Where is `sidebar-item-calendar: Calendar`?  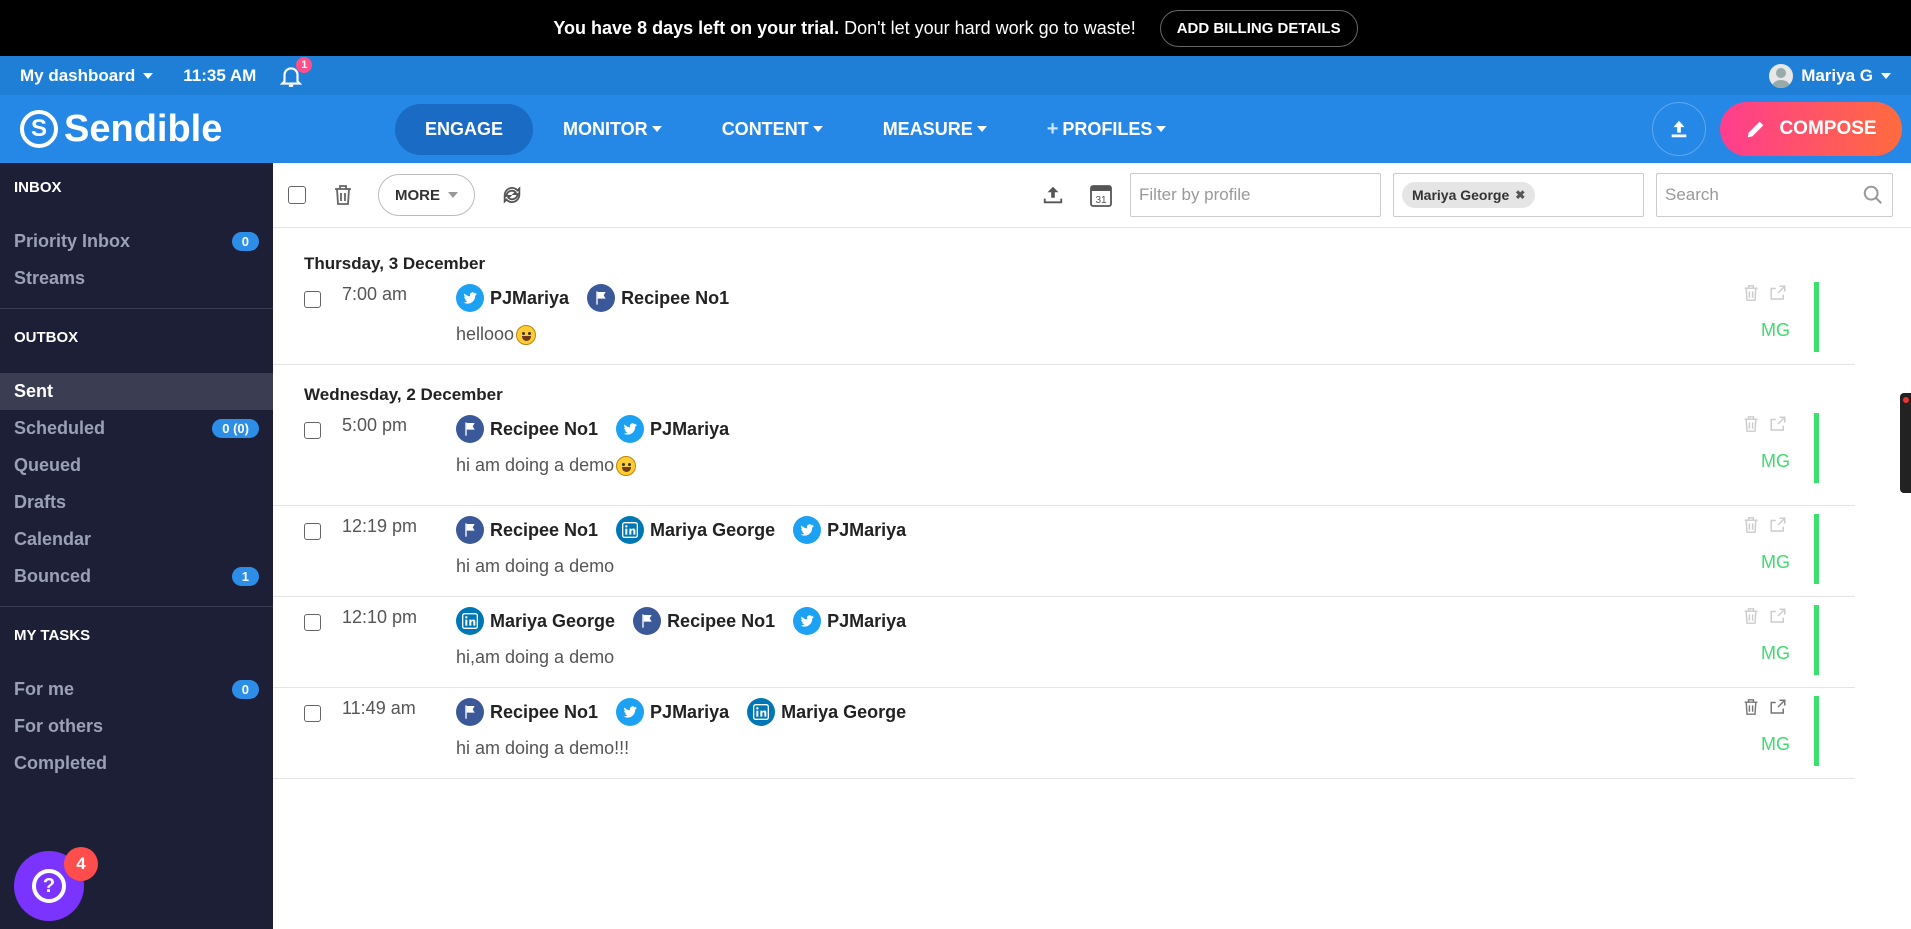
sidebar-item-calendar: Calendar is located at coordinates (136, 539).